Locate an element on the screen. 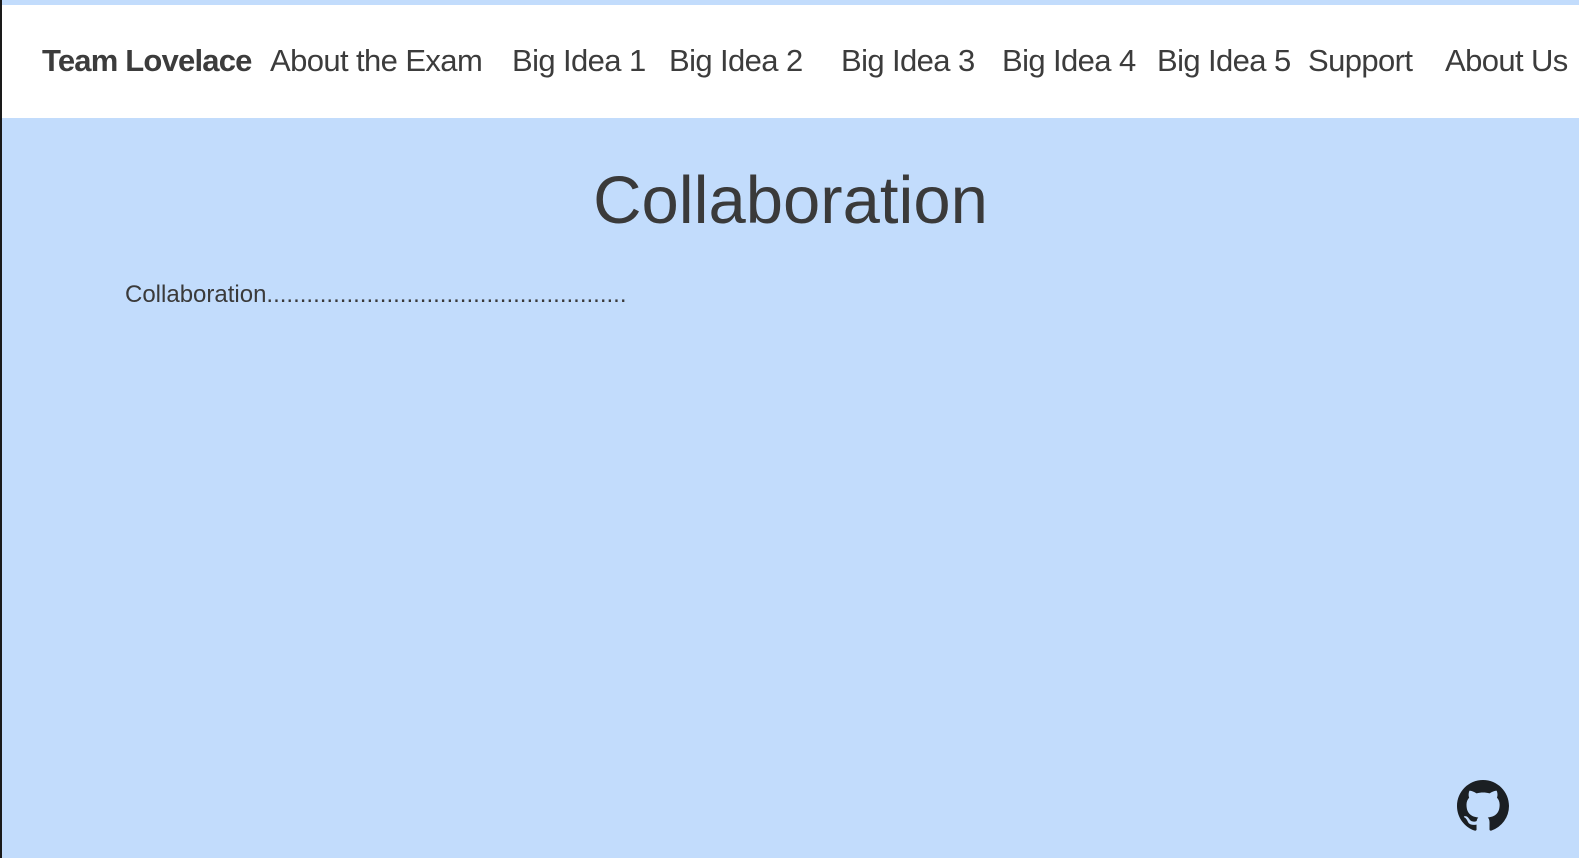  nav-brand: Team Lovelace is located at coordinates (147, 61).